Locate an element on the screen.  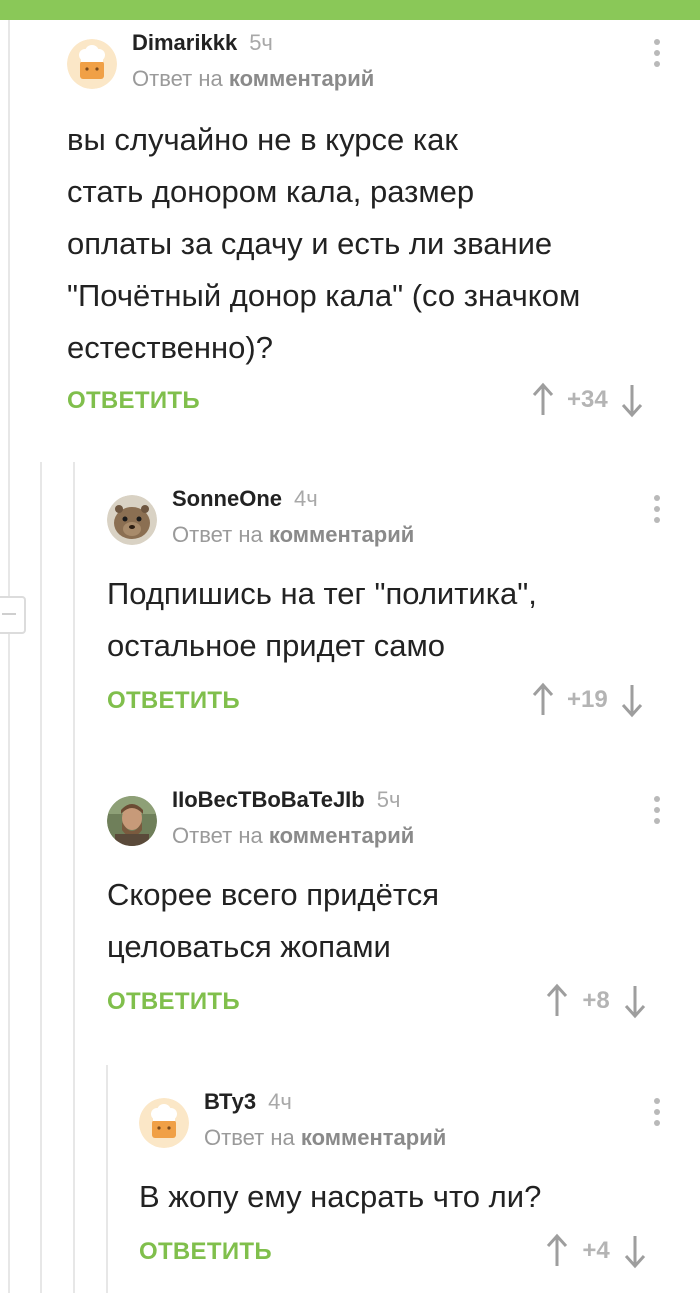
collapse-thread-button is located at coordinates (13, 615).